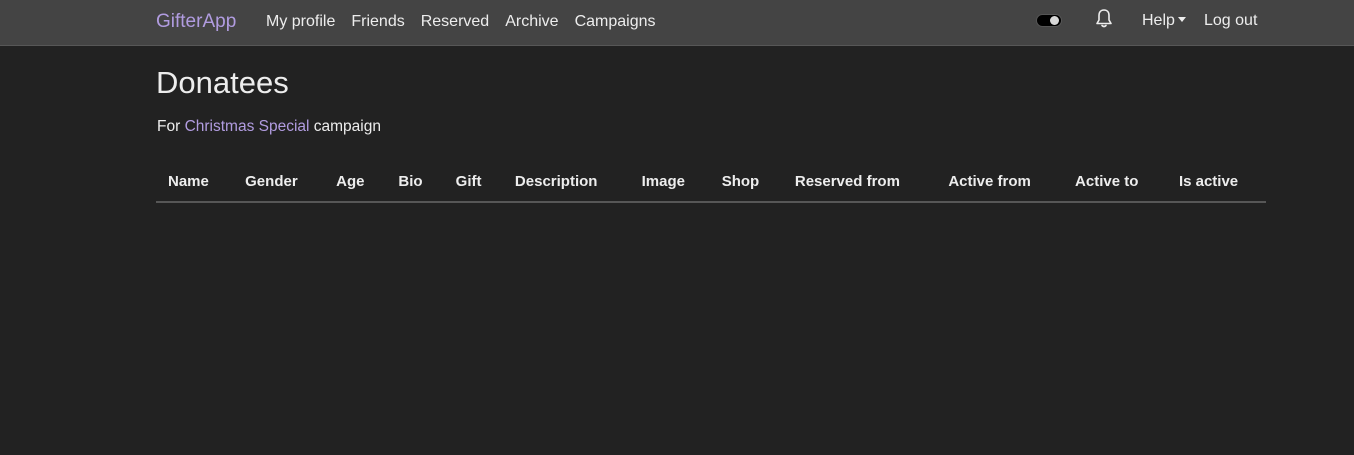 Image resolution: width=1354 pixels, height=455 pixels. Describe the element at coordinates (247, 126) in the screenshot. I see `campaign-link: Christmas Special` at that location.